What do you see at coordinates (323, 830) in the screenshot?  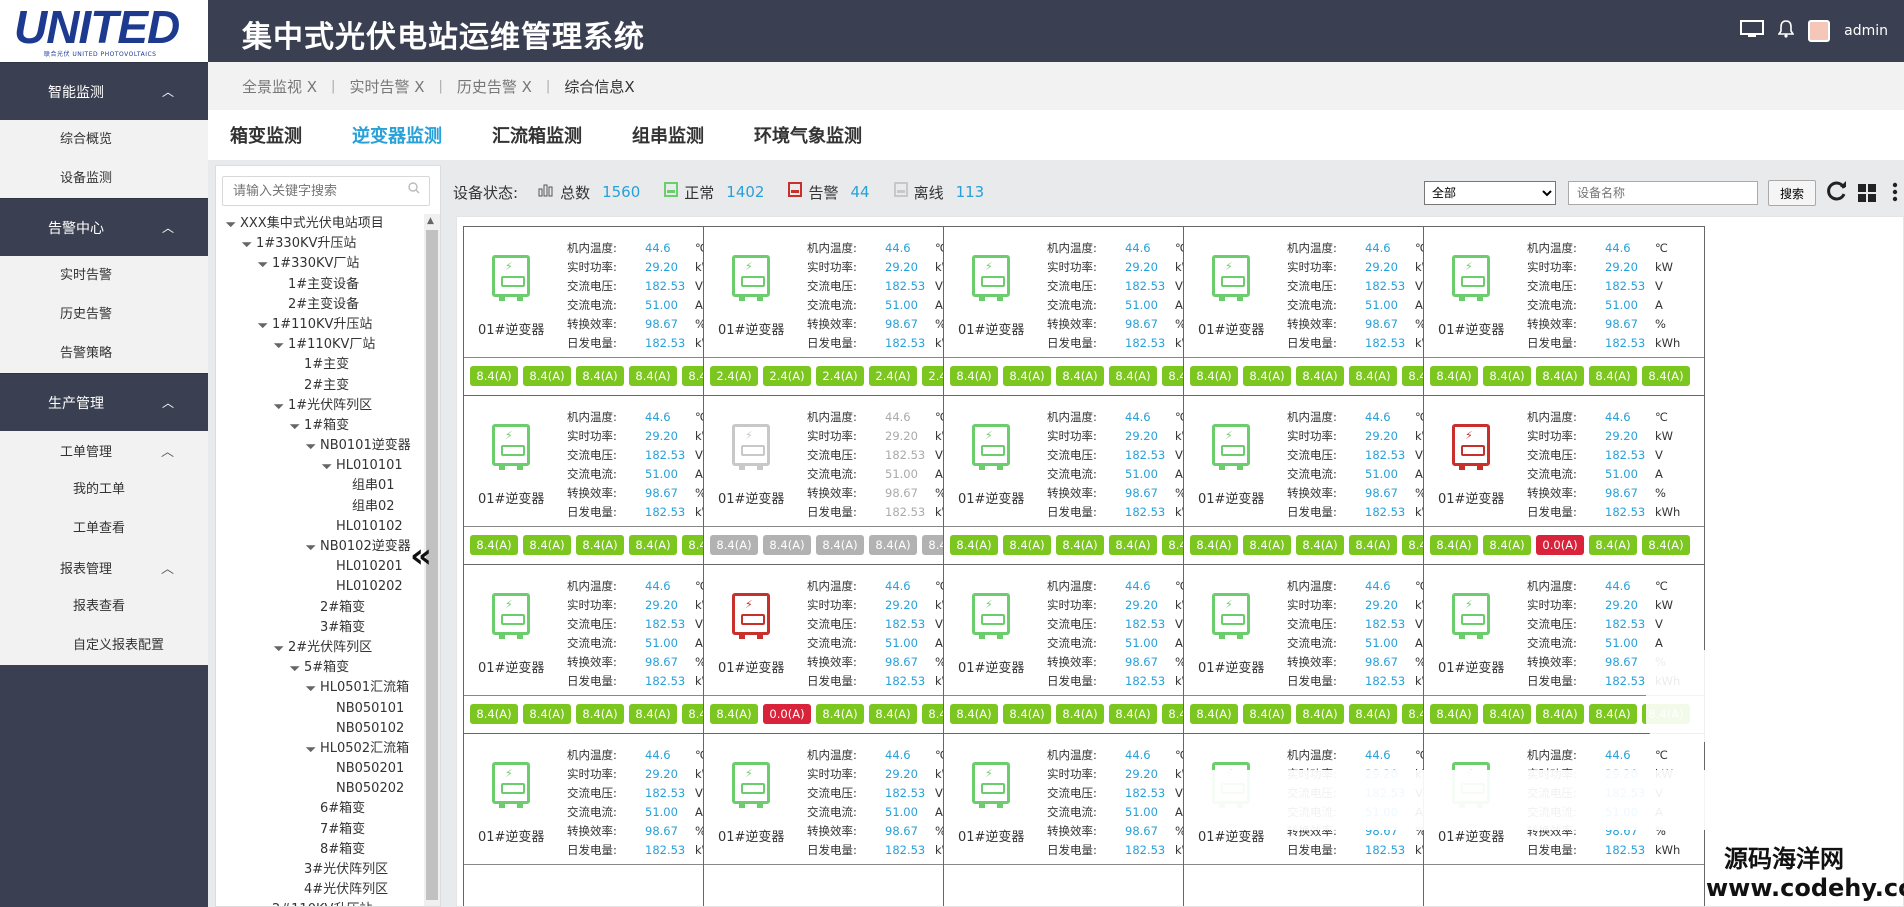 I see `tree-node: 7#箱变` at bounding box center [323, 830].